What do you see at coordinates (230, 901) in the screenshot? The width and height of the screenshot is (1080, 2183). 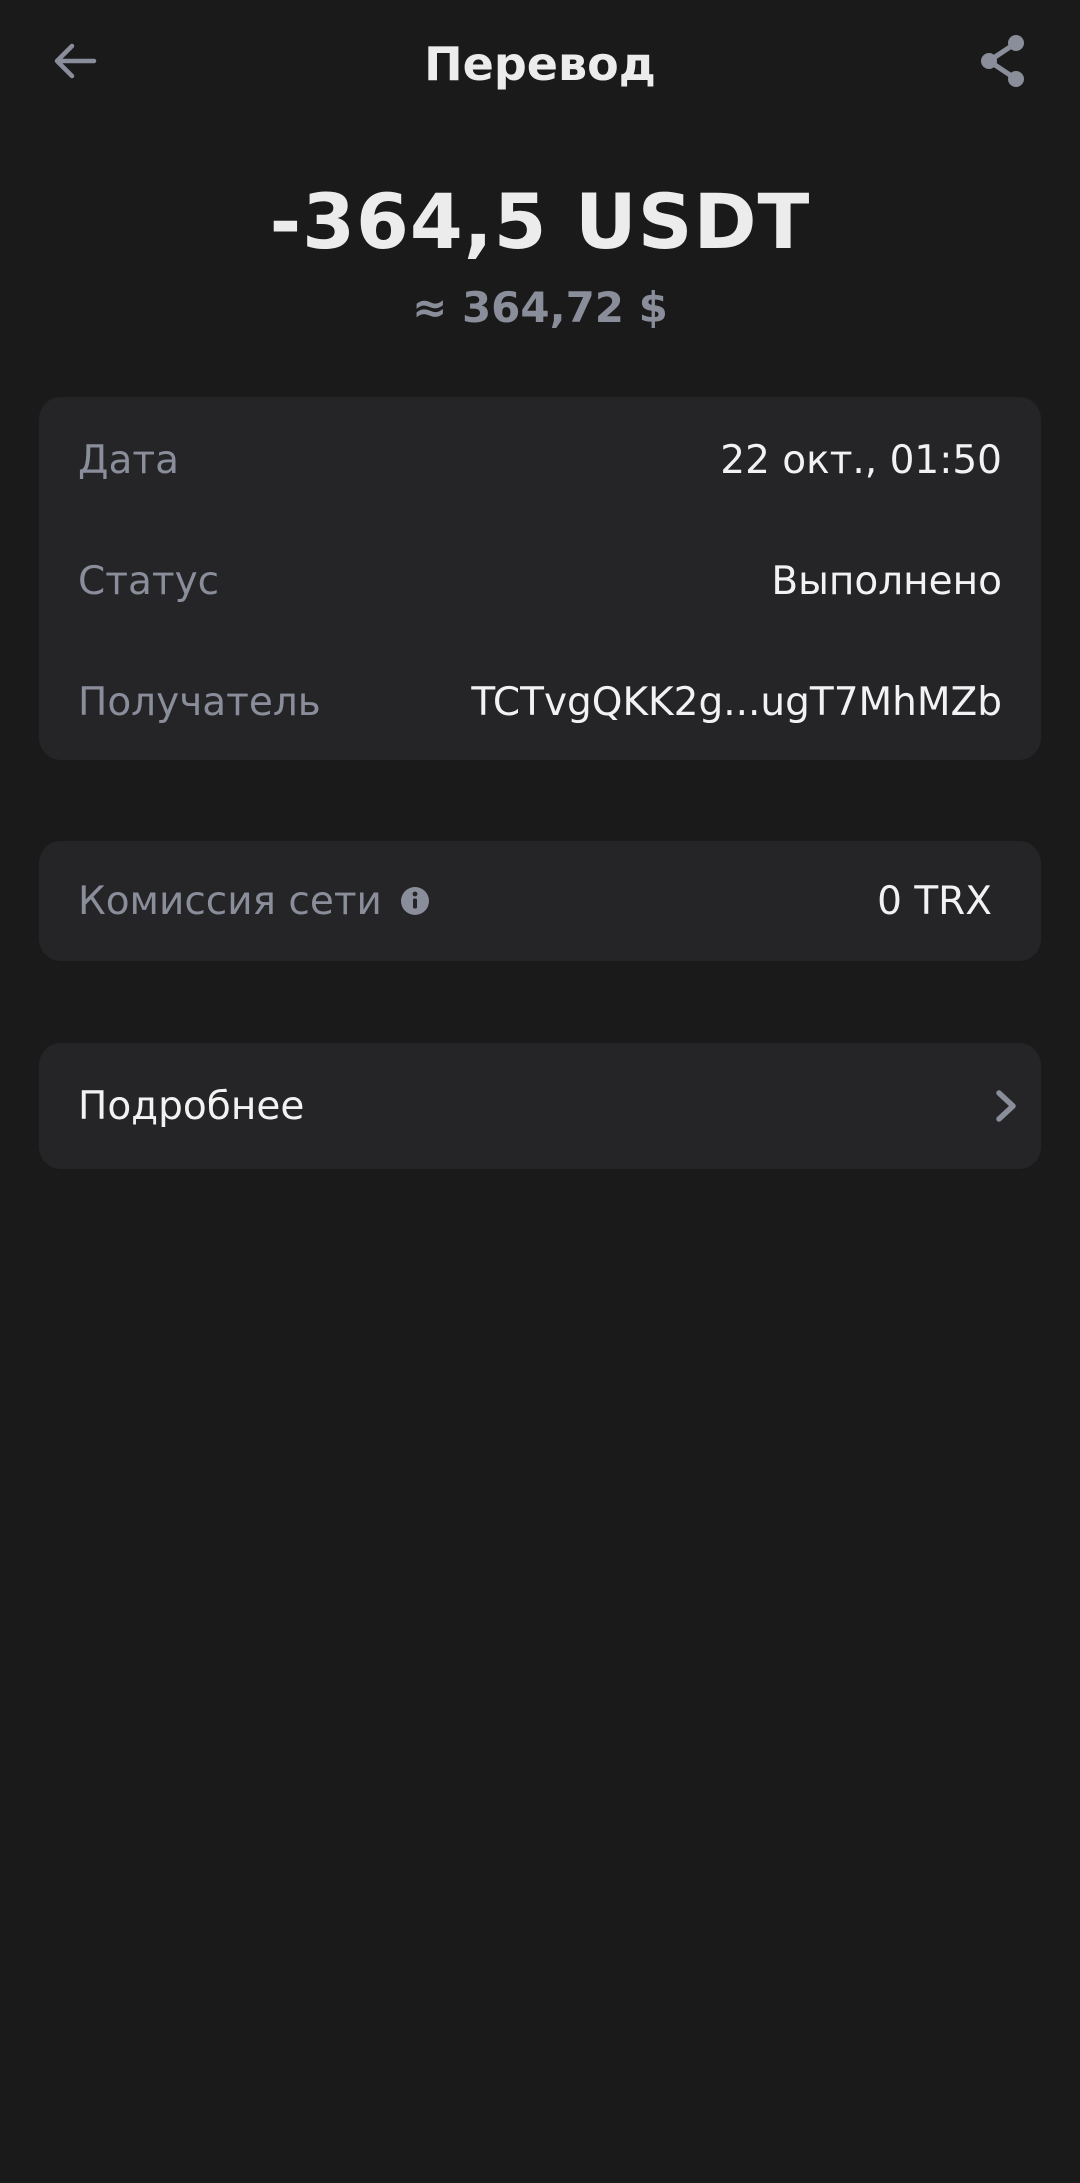 I see `fee-label: Комиссия сети` at bounding box center [230, 901].